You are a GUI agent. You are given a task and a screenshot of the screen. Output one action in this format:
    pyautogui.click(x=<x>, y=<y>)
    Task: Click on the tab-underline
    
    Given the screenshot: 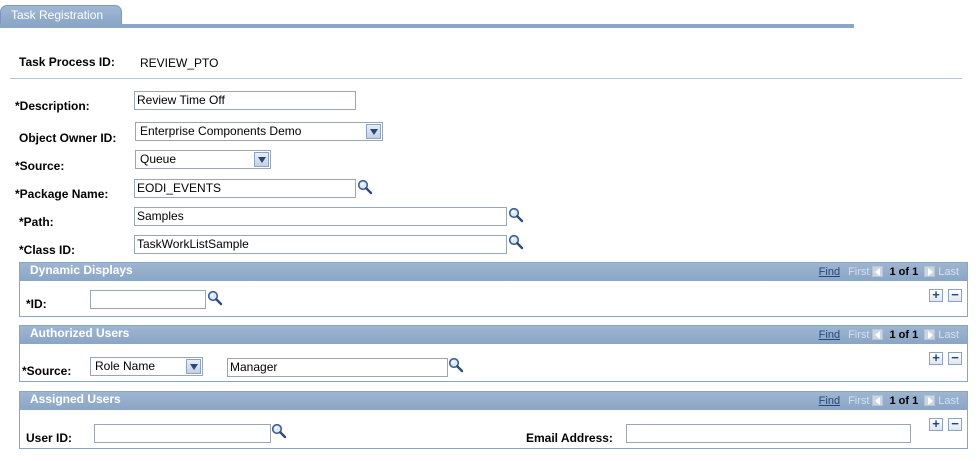 What is the action you would take?
    pyautogui.click(x=427, y=26)
    